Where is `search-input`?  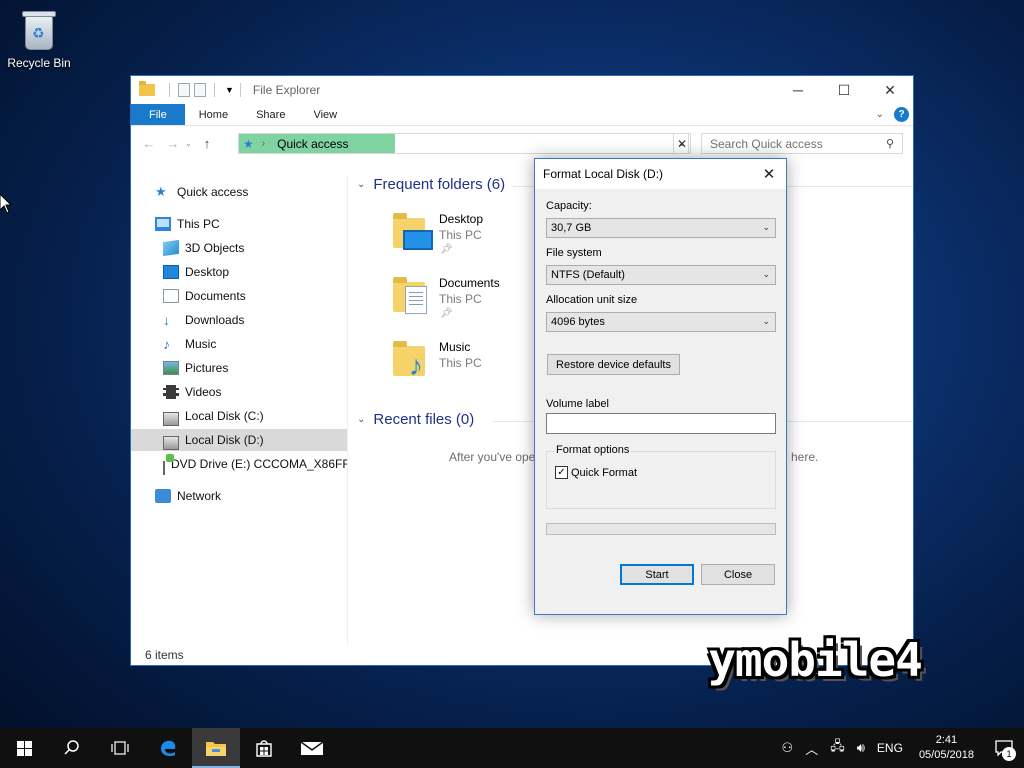 search-input is located at coordinates (792, 143).